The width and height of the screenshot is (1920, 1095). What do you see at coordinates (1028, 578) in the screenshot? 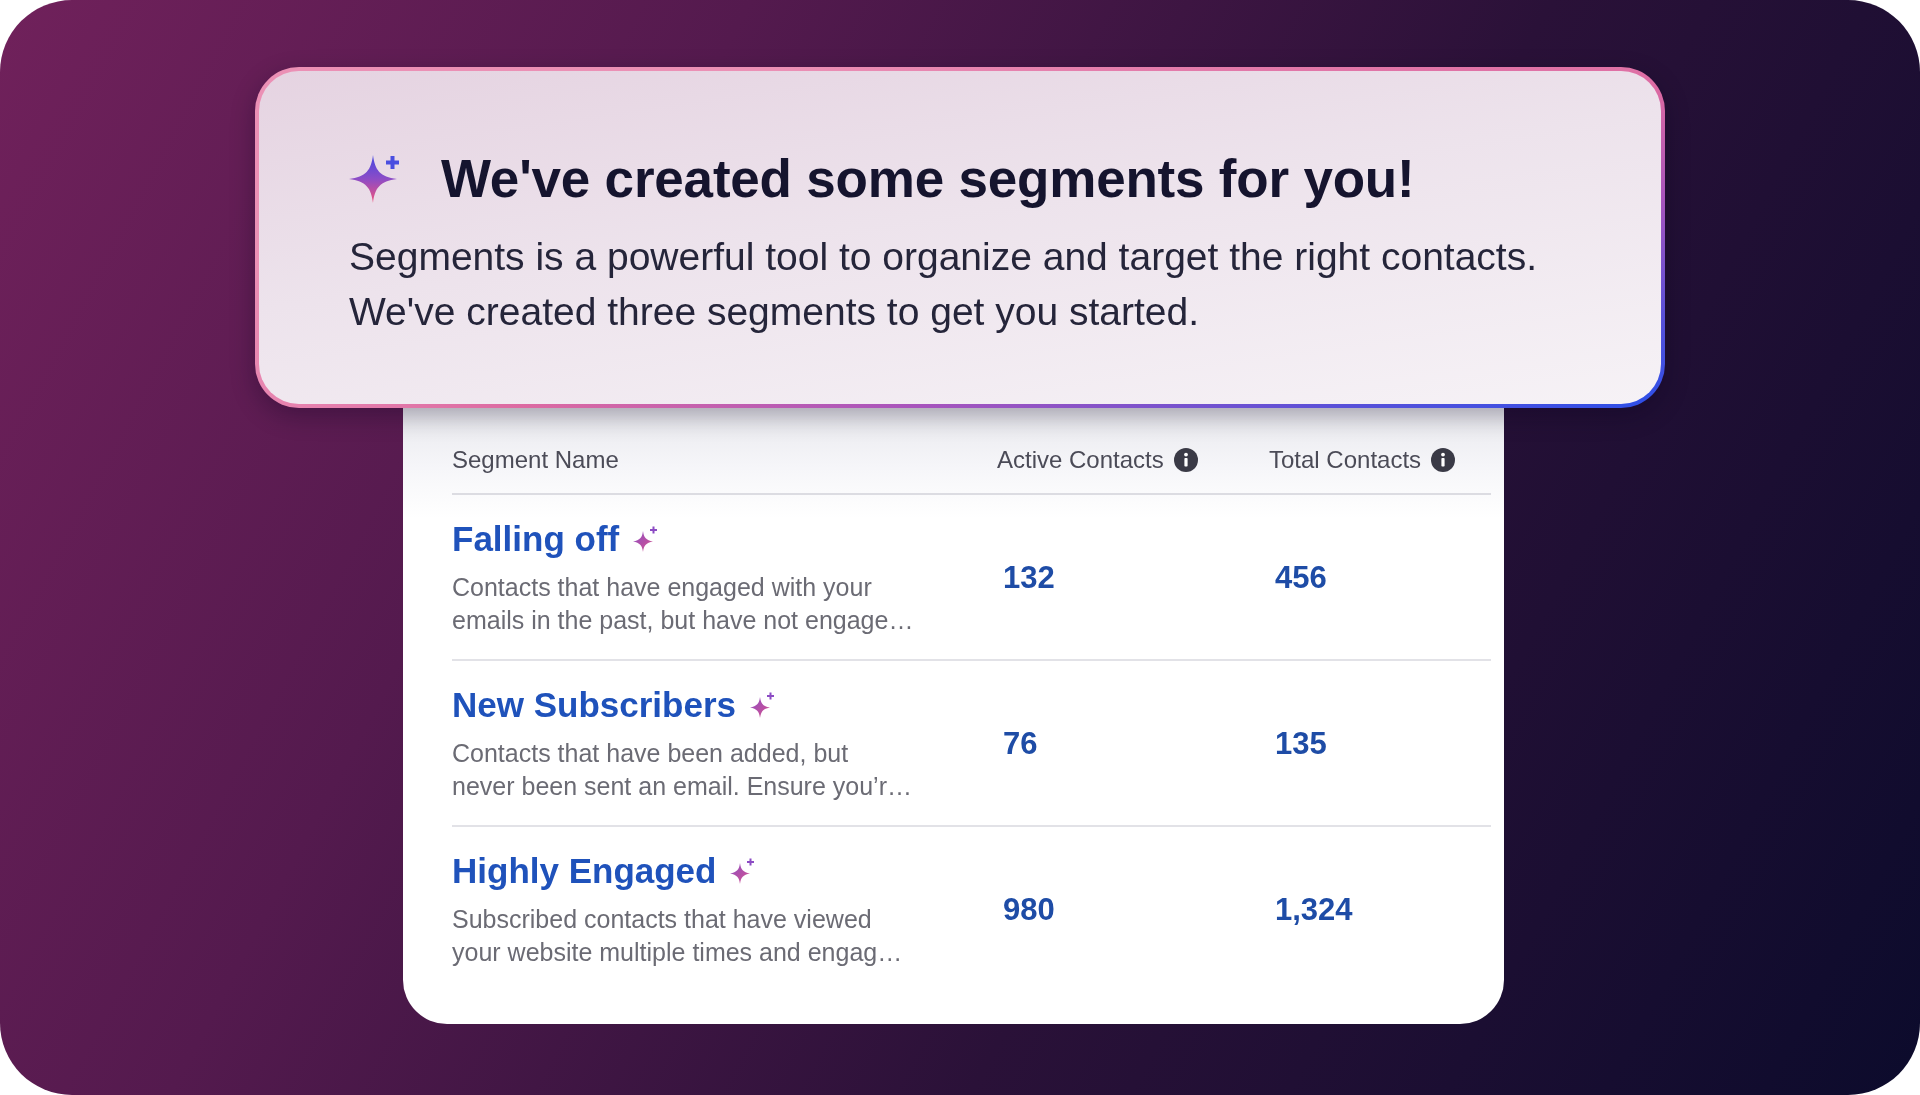
I see `active-count: 132` at bounding box center [1028, 578].